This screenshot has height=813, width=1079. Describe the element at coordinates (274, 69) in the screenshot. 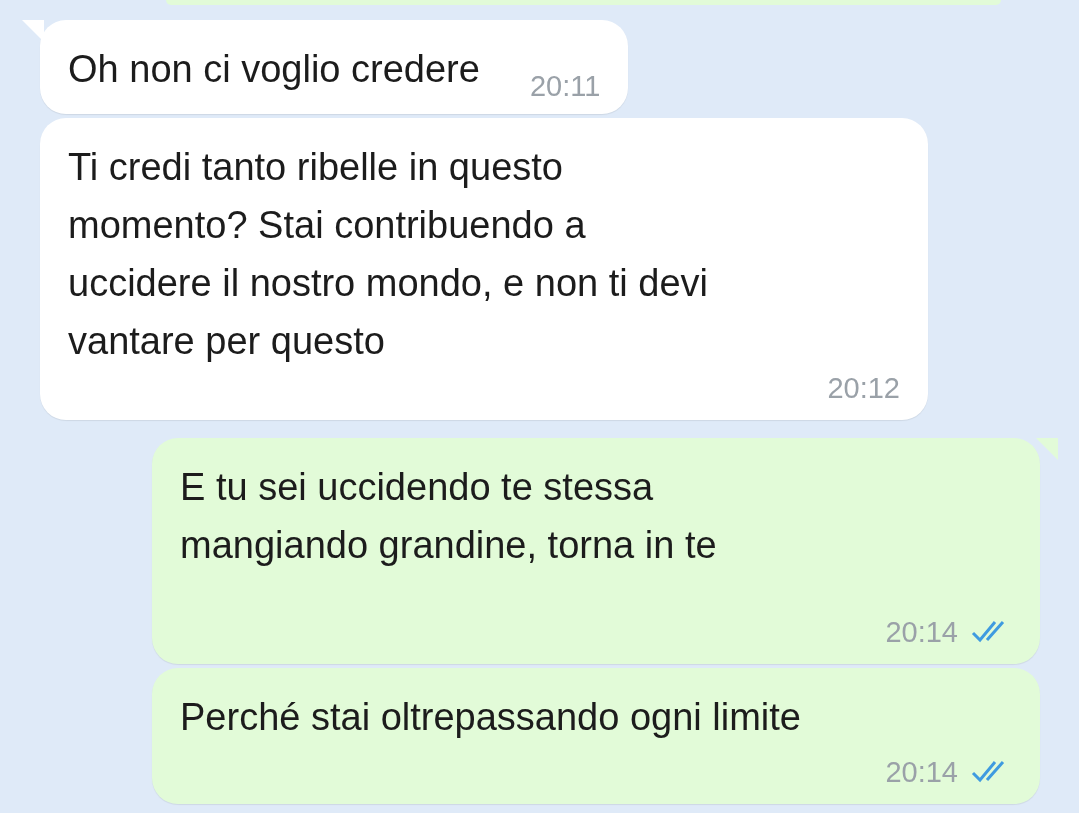

I see `message-text: Oh non ci voglio credere` at that location.